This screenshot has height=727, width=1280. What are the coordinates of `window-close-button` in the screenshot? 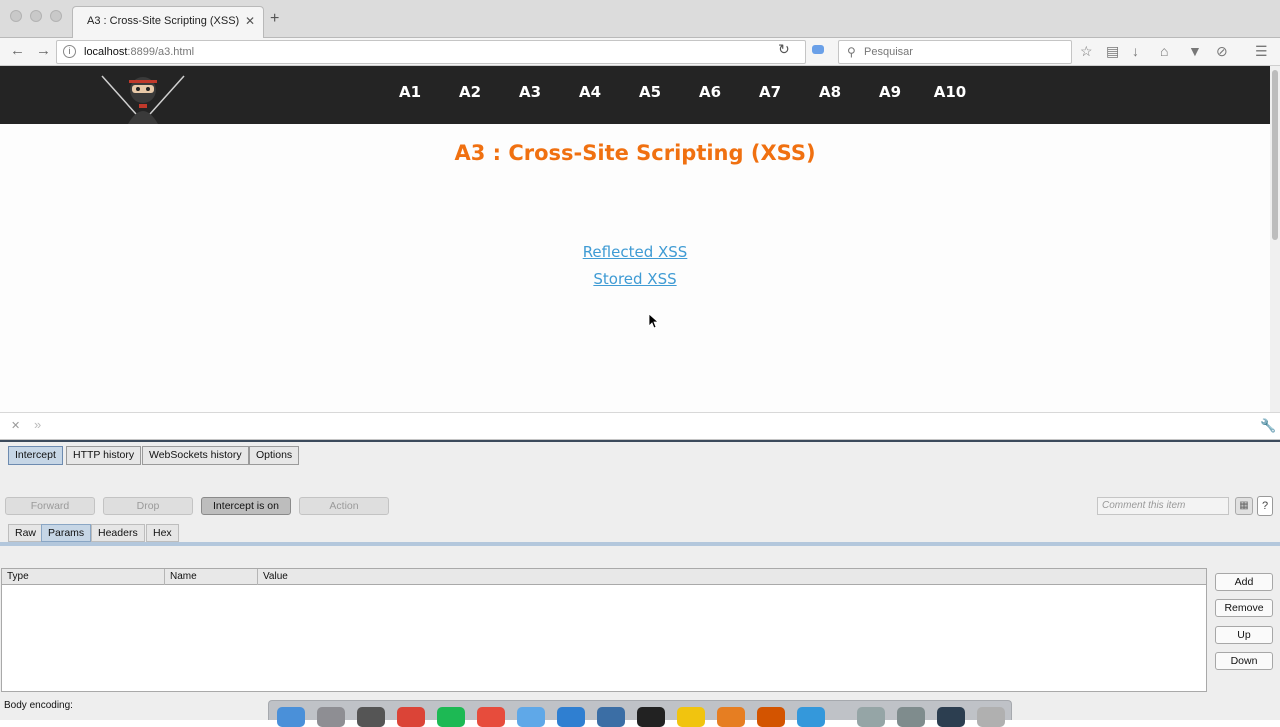 It's located at (16, 16).